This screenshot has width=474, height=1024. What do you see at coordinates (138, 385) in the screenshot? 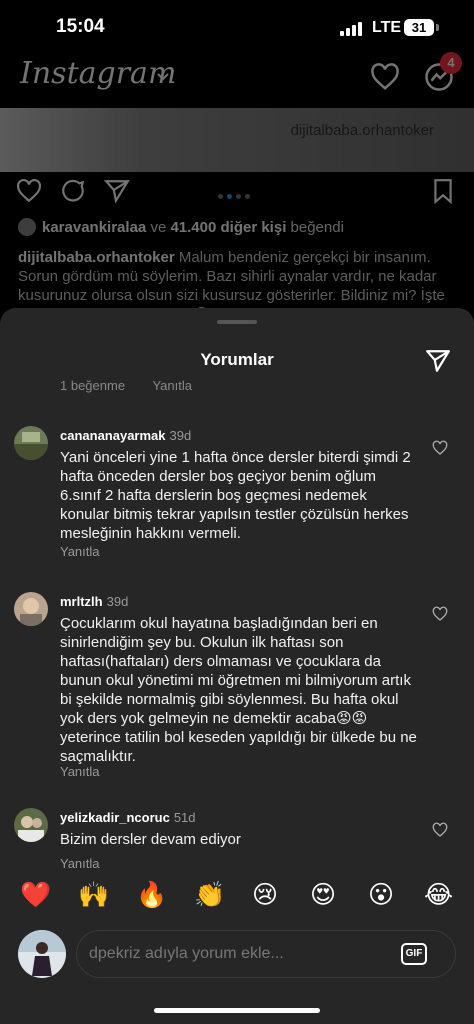
I see `partial-comment-meta: 1 beğenme Yanıtla` at bounding box center [138, 385].